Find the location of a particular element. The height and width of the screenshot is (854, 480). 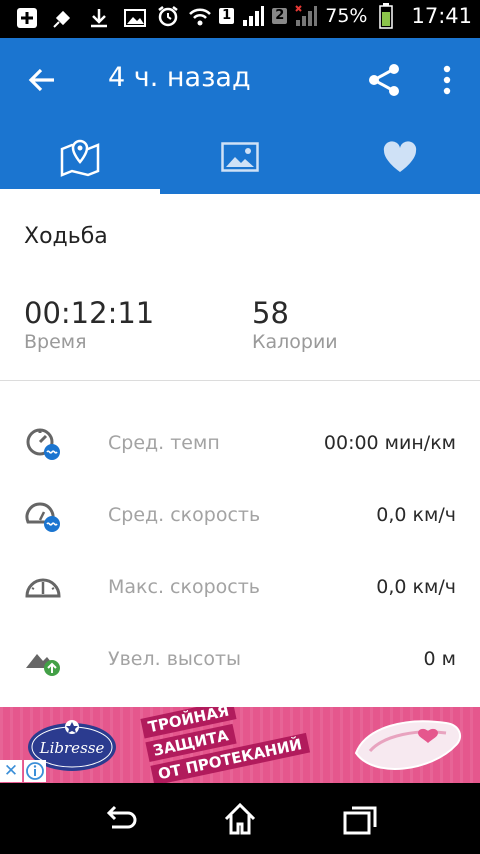

tab-bar is located at coordinates (240, 159).